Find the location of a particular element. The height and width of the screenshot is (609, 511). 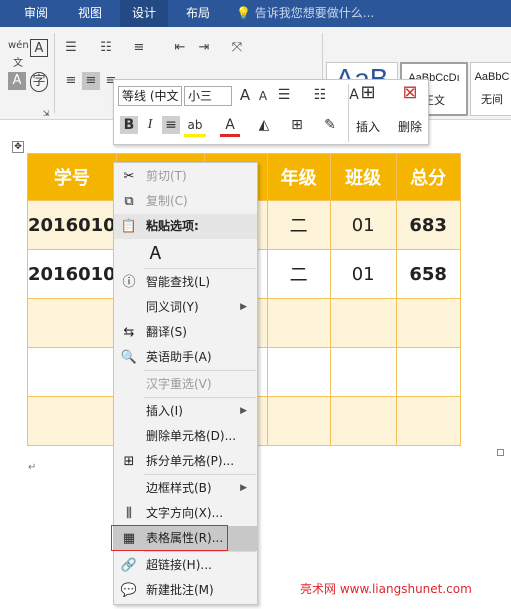

table-move-handle-icon: ✥ is located at coordinates (18, 147).